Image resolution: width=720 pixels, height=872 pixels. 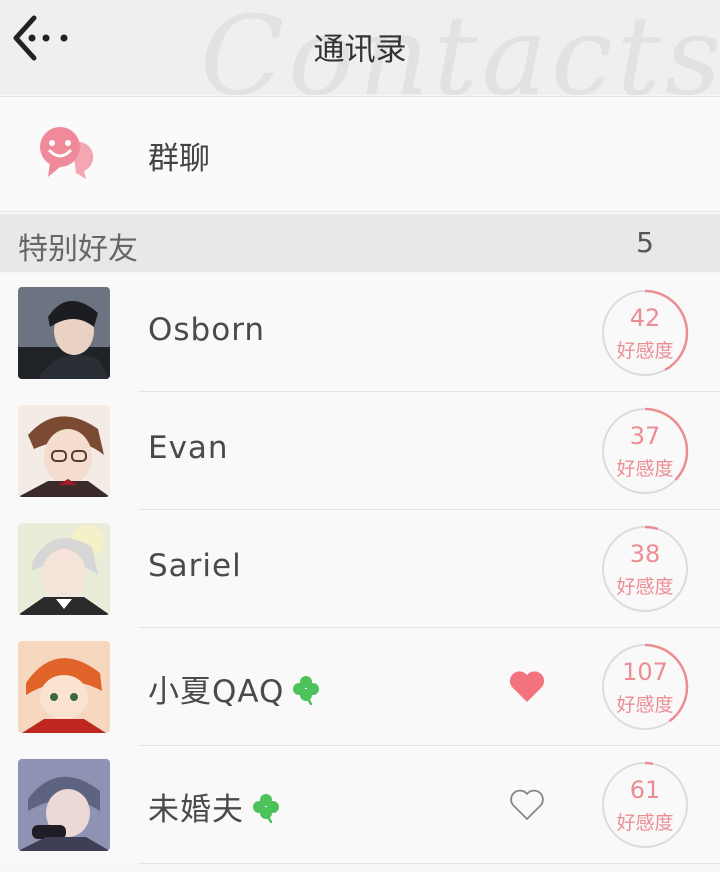 What do you see at coordinates (360, 687) in the screenshot?
I see `contact-row: 小夏QAQ 107 好感度` at bounding box center [360, 687].